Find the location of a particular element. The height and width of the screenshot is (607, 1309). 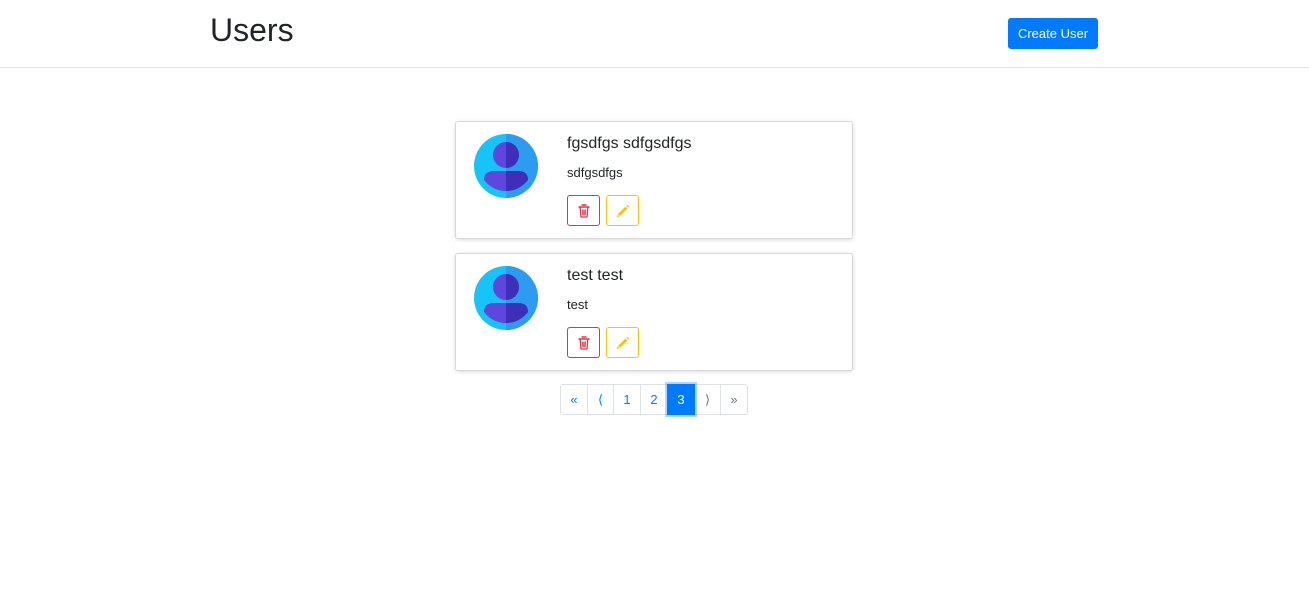

pagination: « ⟨ 1 2 3 ⟩ » is located at coordinates (654, 399).